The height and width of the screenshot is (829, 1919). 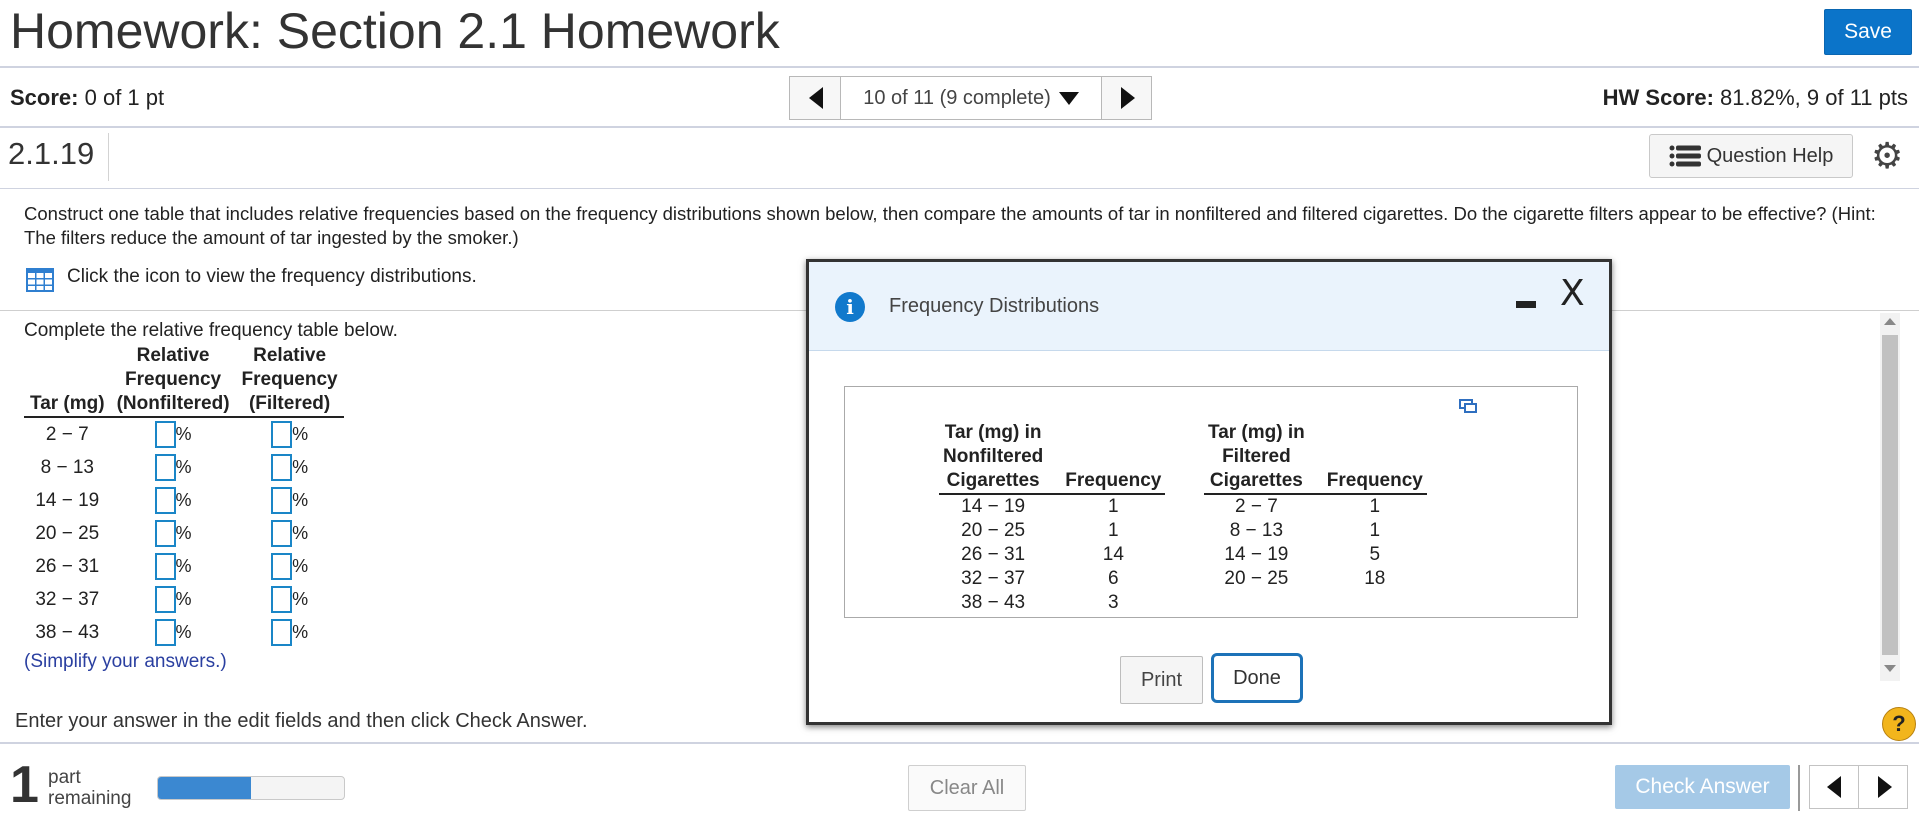 I want to click on list-icon, so click(x=1685, y=156).